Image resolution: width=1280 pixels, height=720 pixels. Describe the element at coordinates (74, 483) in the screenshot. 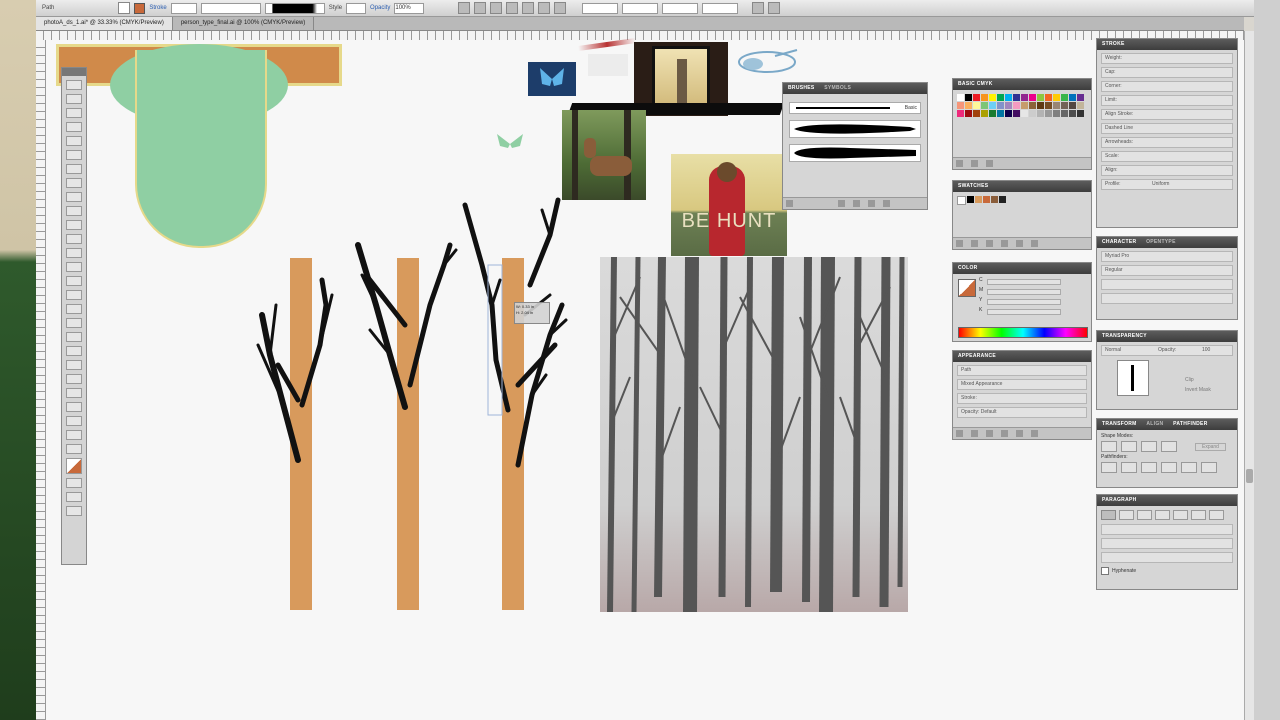

I see `color-mode-icon` at that location.